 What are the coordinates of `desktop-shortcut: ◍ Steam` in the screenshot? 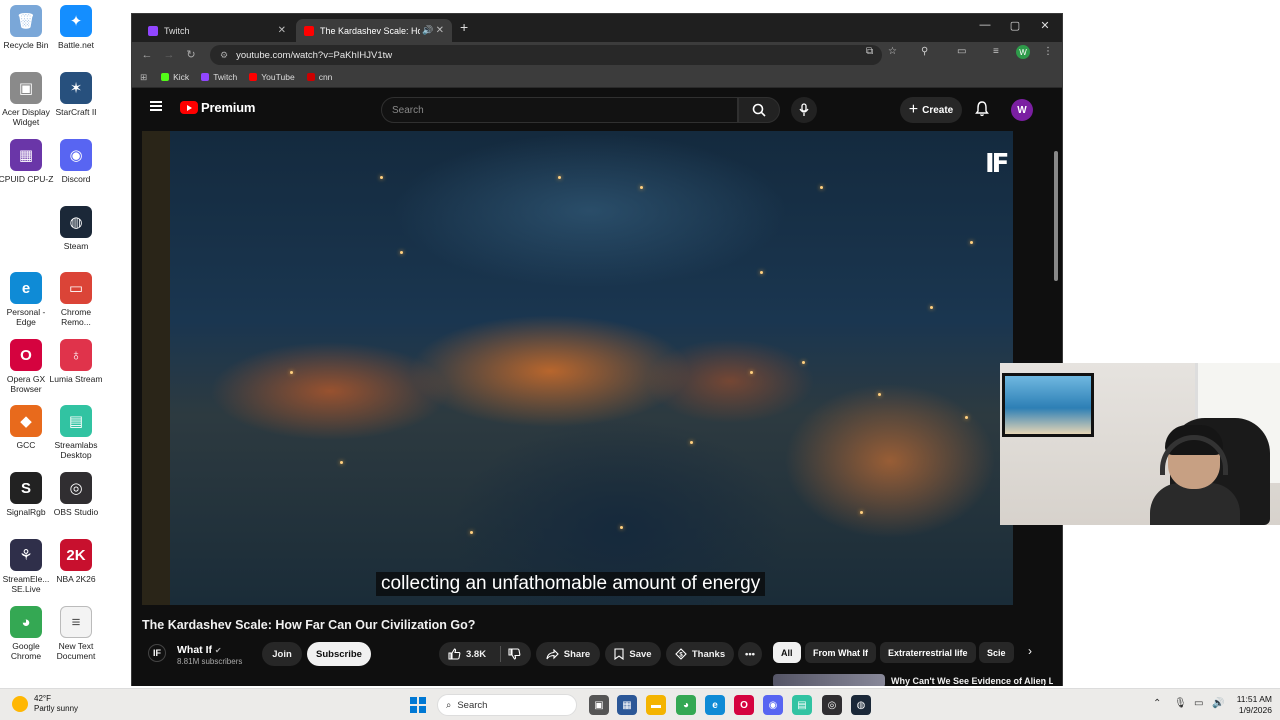 It's located at (76, 228).